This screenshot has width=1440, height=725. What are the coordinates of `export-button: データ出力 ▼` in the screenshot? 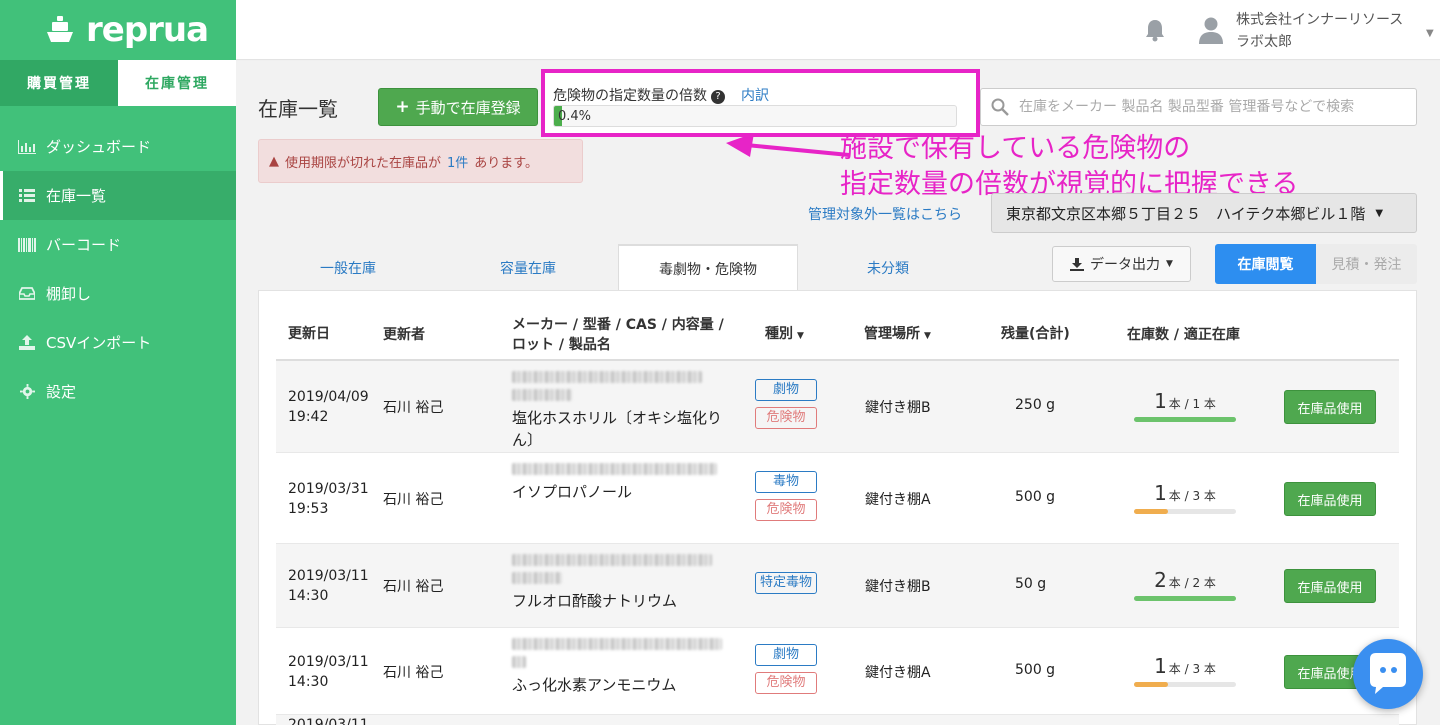 It's located at (1121, 264).